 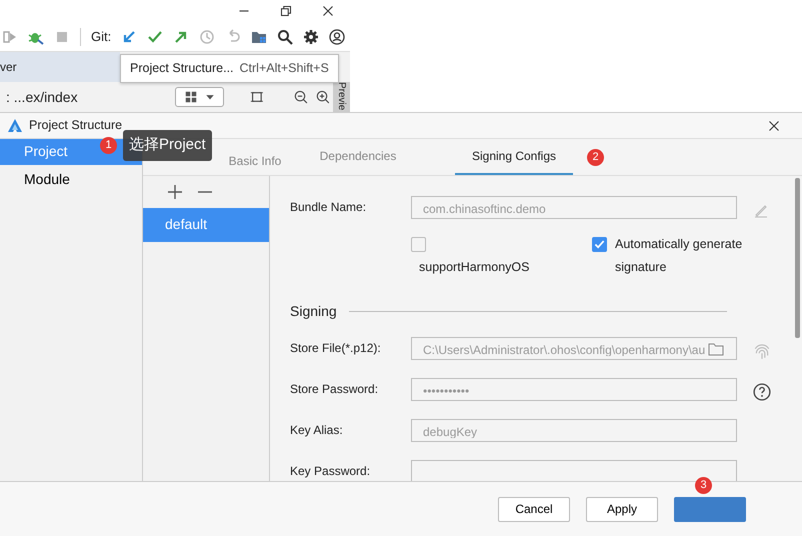 I want to click on field-label: Store File(*.p12):, so click(x=336, y=348).